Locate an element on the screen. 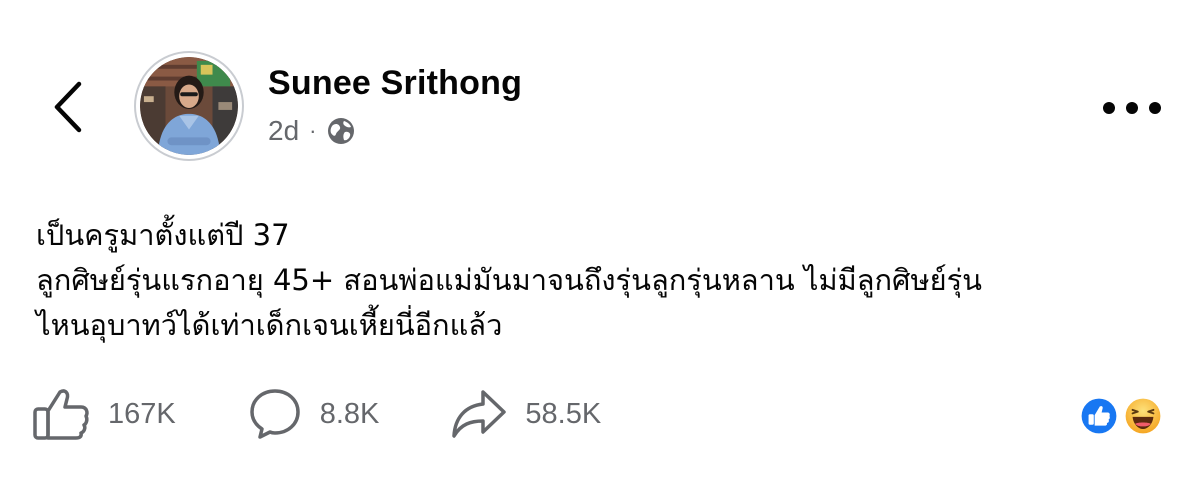 The height and width of the screenshot is (495, 1200). more-horizontal-icon is located at coordinates (1132, 108).